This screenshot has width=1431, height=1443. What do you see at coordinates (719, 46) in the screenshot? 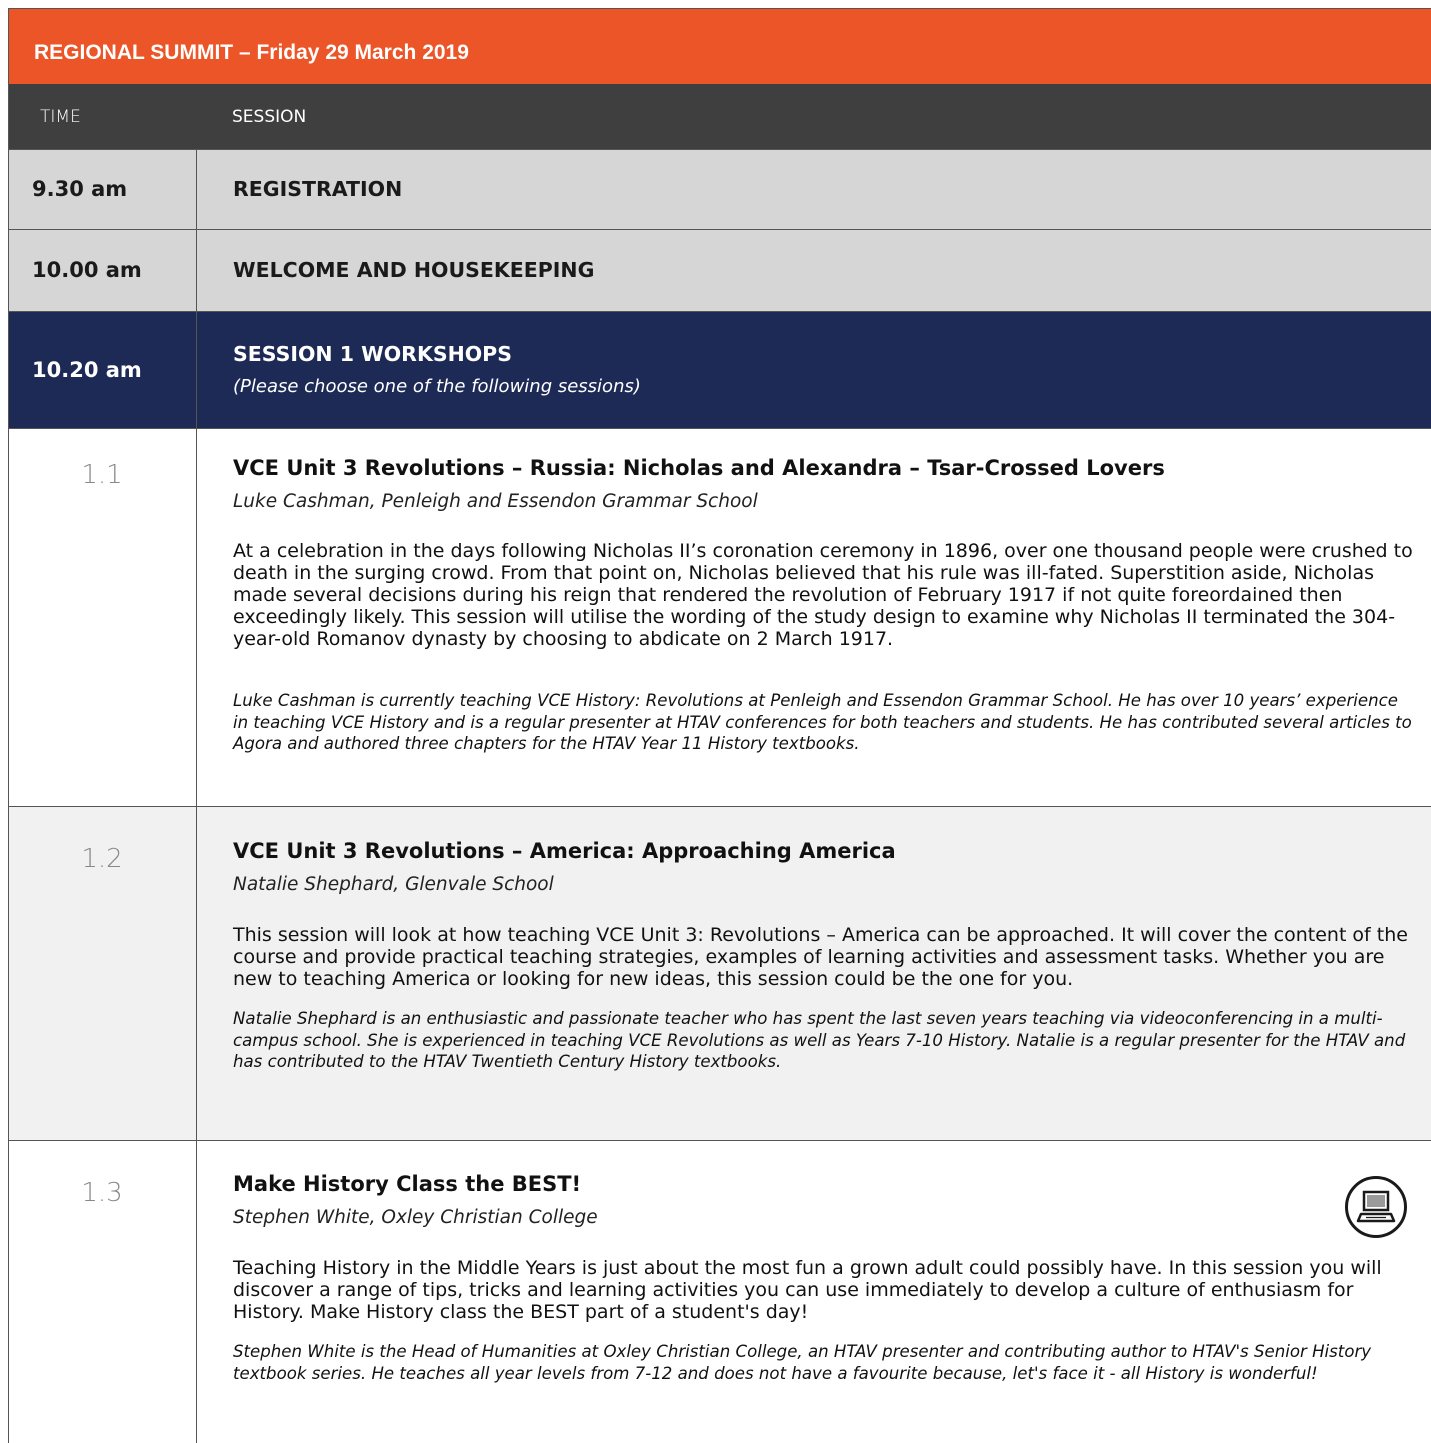
I see `summit-title-bar: REGIONAL SUMMIT – Friday 29 March 2019` at bounding box center [719, 46].